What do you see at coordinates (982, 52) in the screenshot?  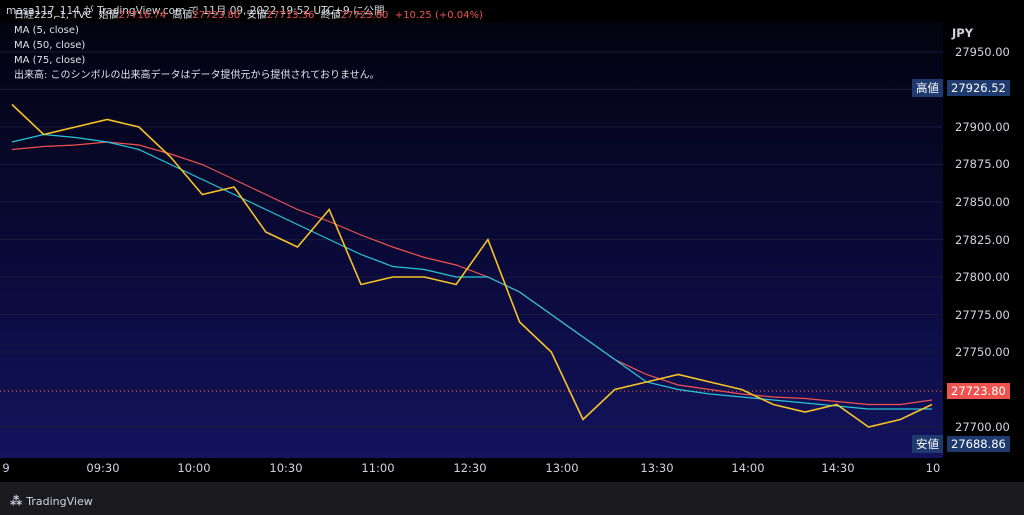 I see `price-tick: 27950.00` at bounding box center [982, 52].